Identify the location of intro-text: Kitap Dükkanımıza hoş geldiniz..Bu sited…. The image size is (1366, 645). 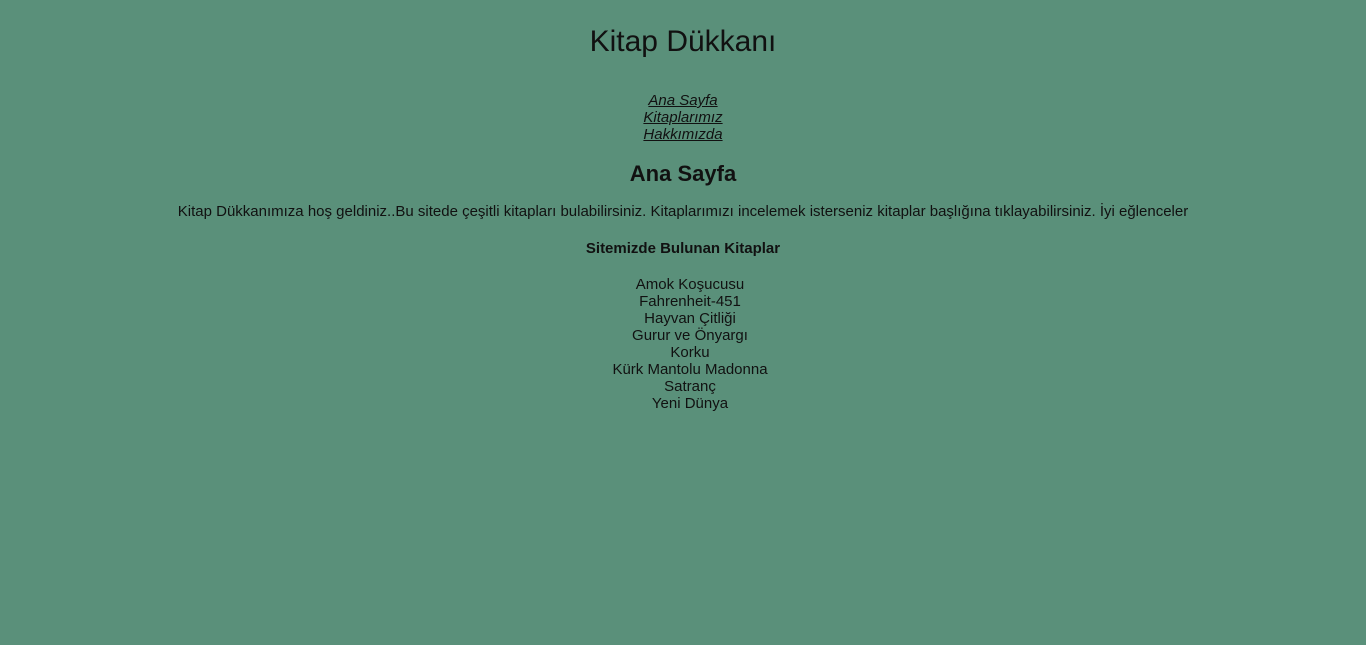
(683, 211).